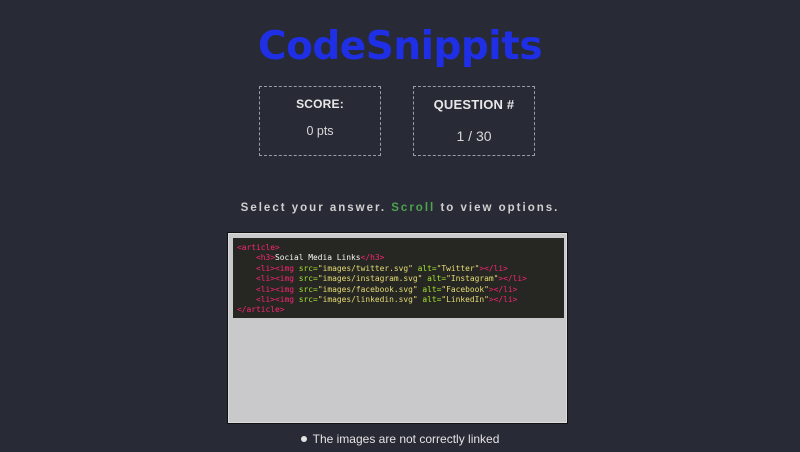  What do you see at coordinates (258, 247) in the screenshot?
I see `code-token: article` at bounding box center [258, 247].